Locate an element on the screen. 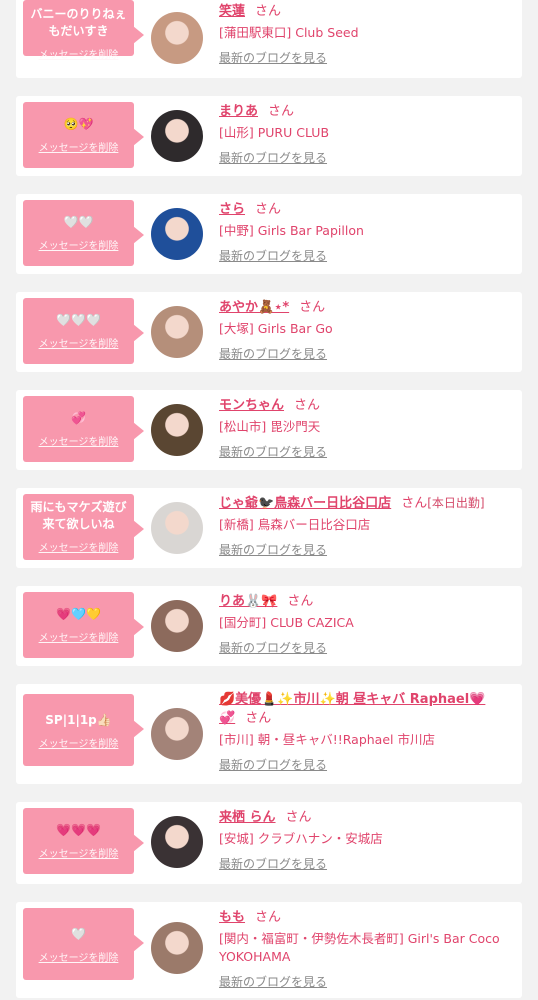 The height and width of the screenshot is (1000, 538). message-text: 💗💗💗 is located at coordinates (78, 830).